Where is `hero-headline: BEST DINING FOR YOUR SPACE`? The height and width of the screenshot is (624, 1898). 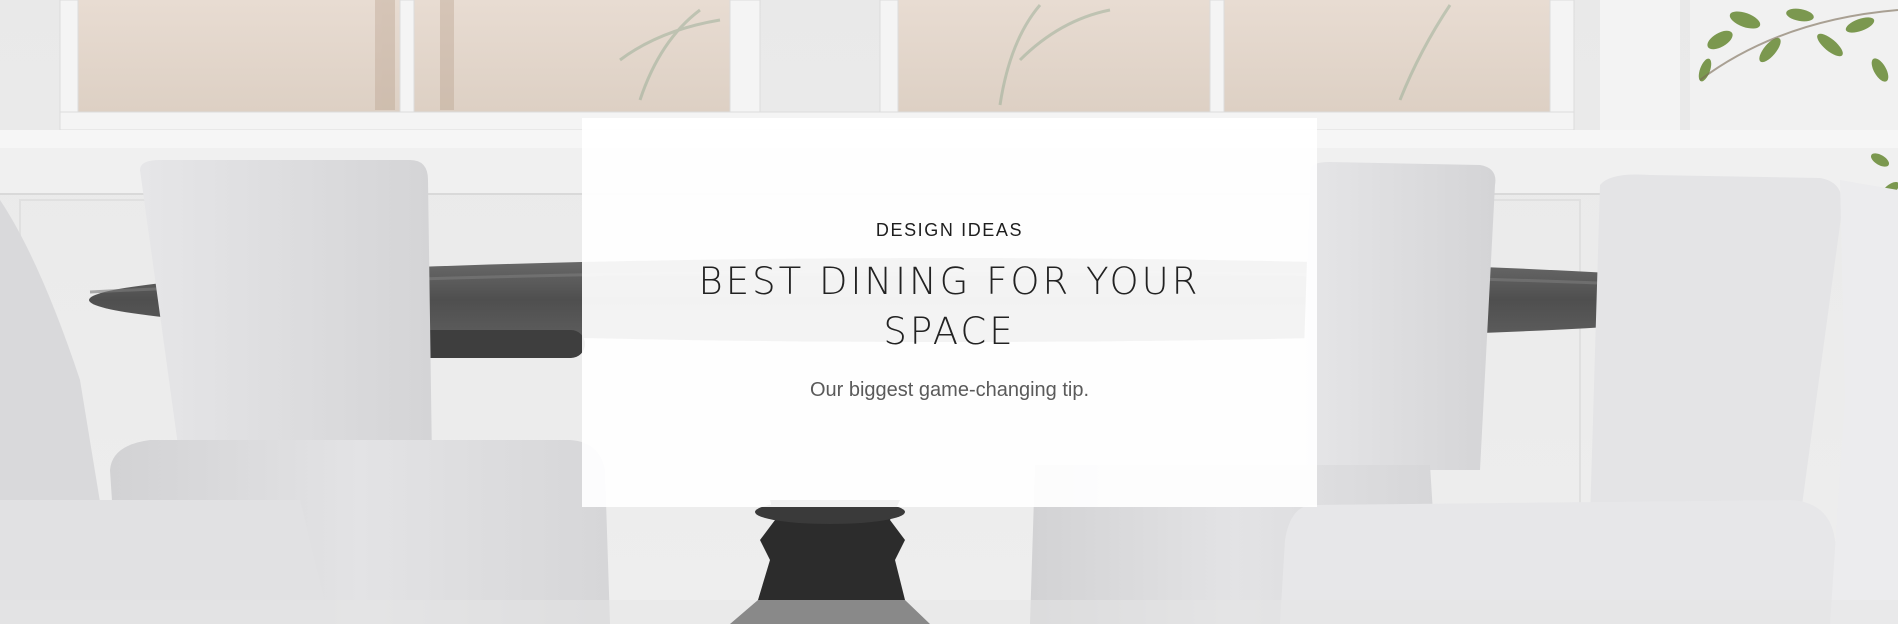 hero-headline: BEST DINING FOR YOUR SPACE is located at coordinates (949, 306).